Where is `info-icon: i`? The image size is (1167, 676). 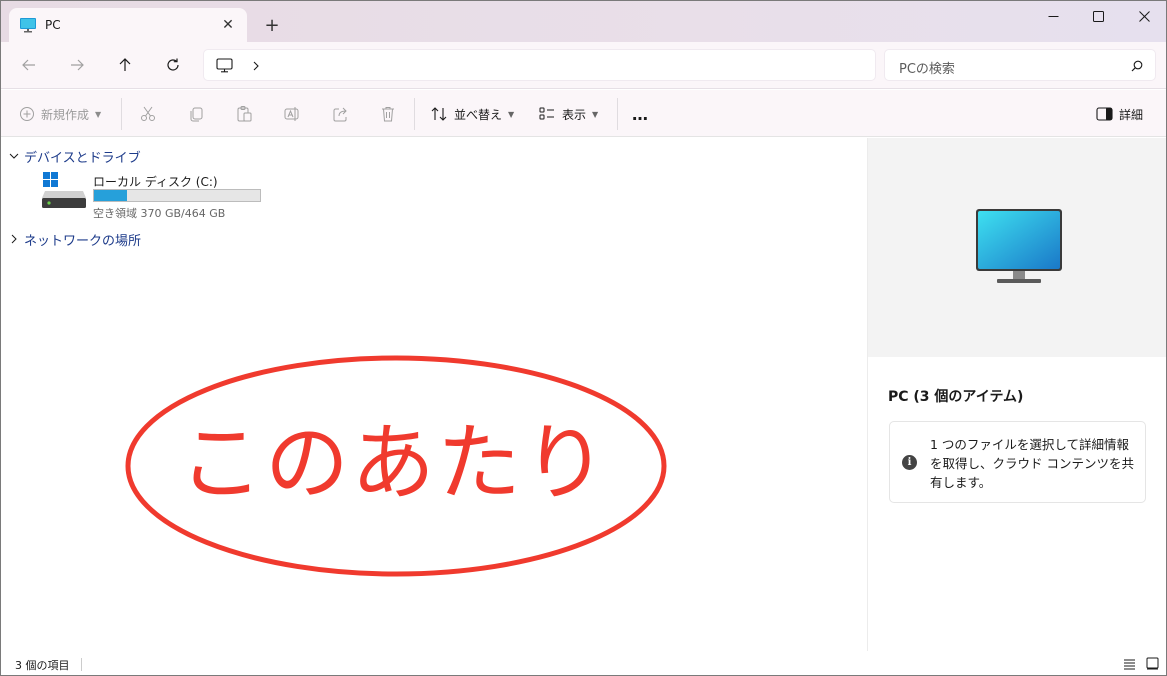
info-icon: i is located at coordinates (909, 462).